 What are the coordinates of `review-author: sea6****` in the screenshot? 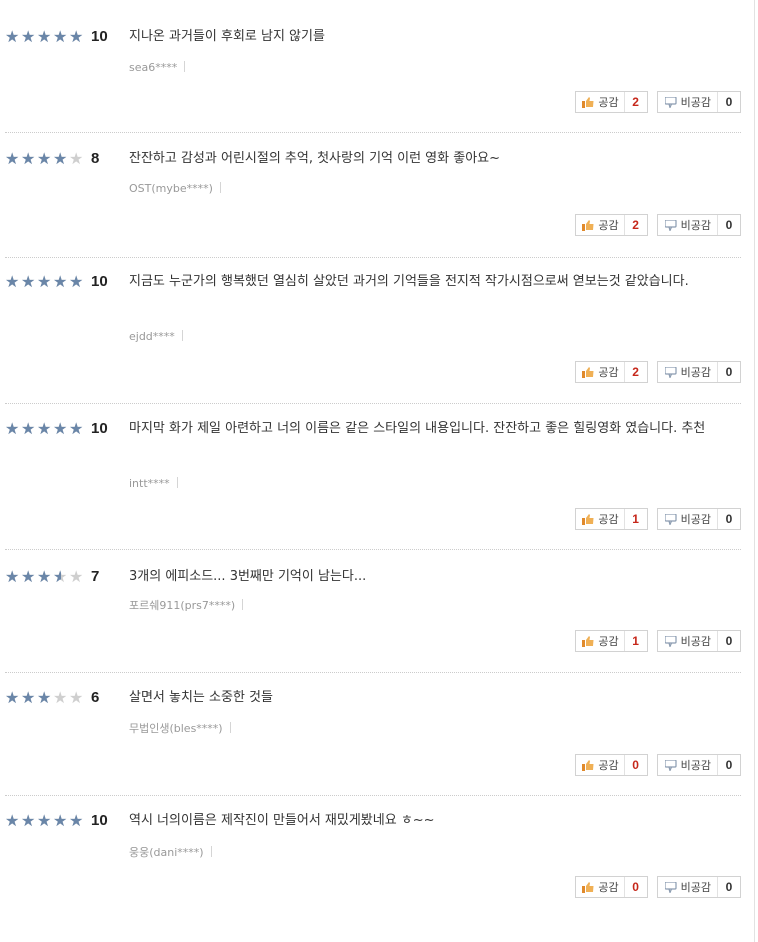 It's located at (157, 68).